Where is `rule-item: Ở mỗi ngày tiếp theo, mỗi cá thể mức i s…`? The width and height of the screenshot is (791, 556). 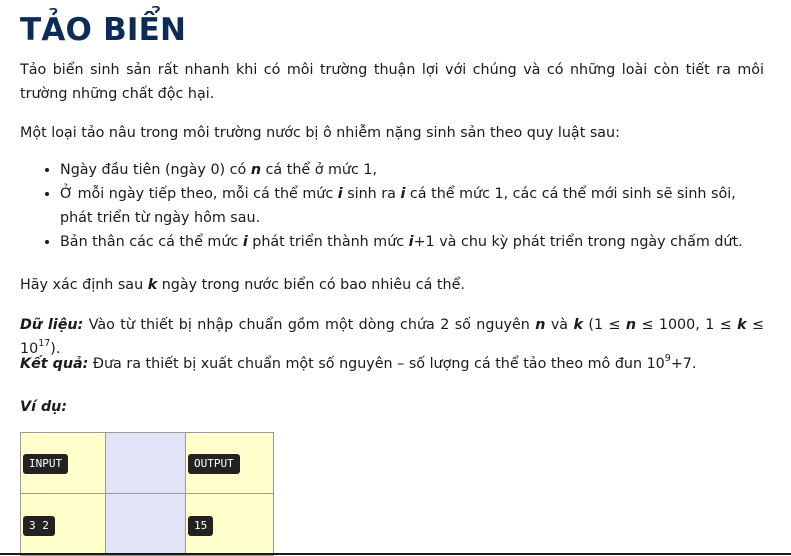 rule-item: Ở mỗi ngày tiếp theo, mỗi cá thể mức i s… is located at coordinates (412, 206).